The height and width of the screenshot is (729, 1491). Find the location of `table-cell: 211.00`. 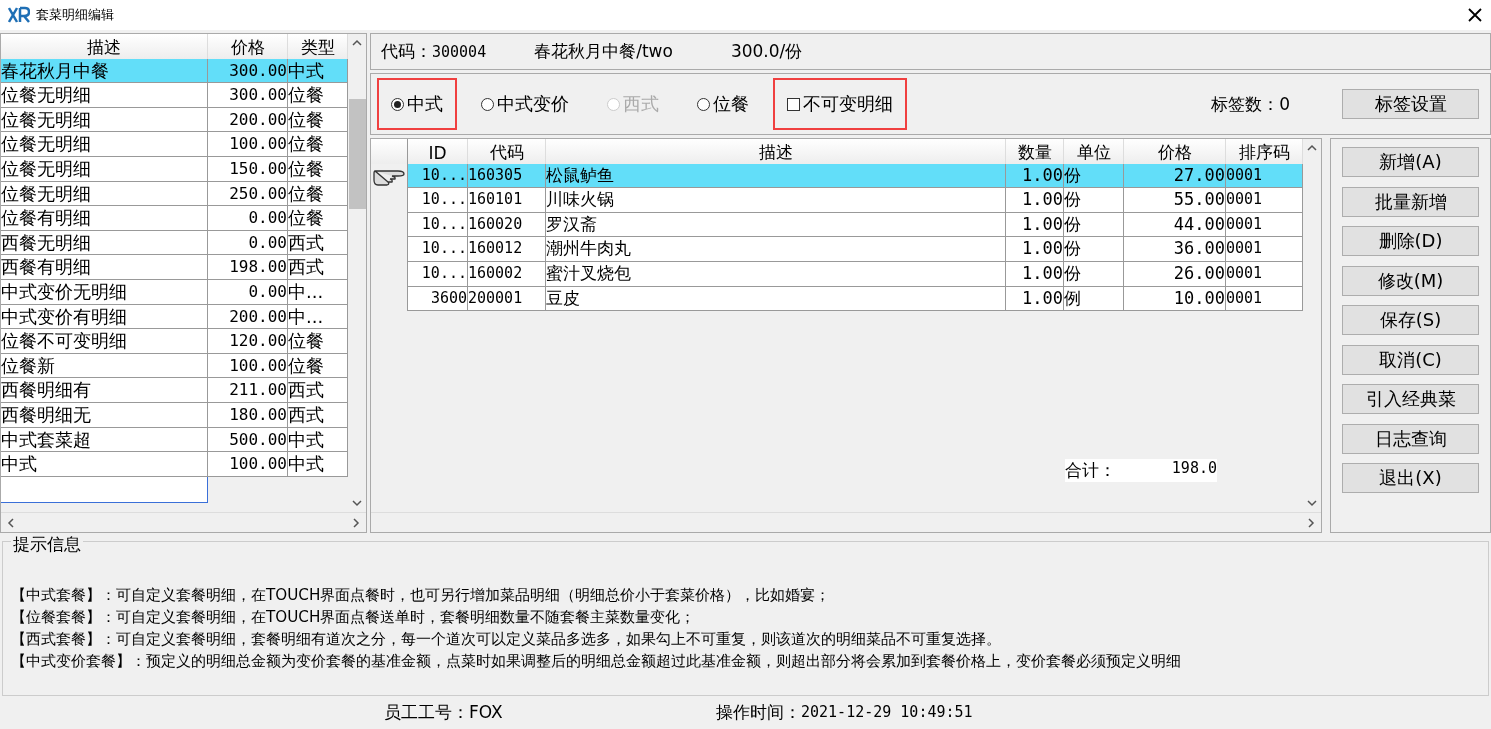

table-cell: 211.00 is located at coordinates (248, 390).